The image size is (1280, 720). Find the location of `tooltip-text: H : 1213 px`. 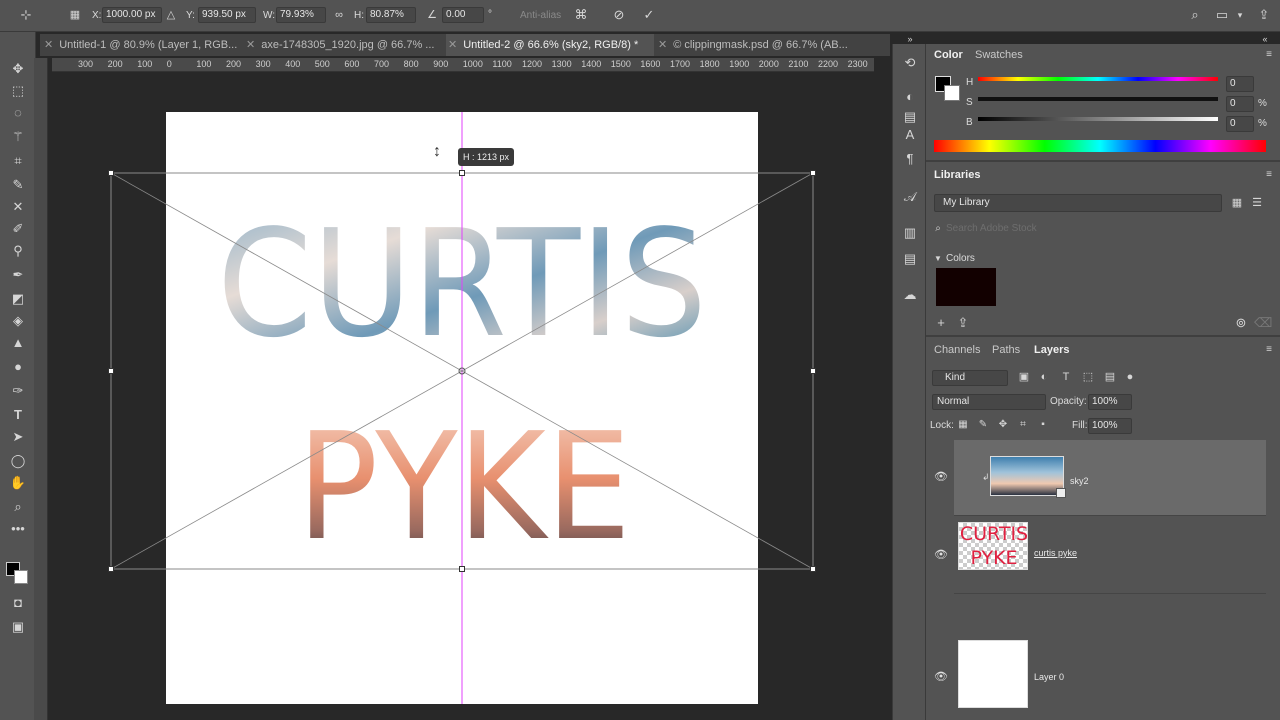

tooltip-text: H : 1213 px is located at coordinates (486, 157).